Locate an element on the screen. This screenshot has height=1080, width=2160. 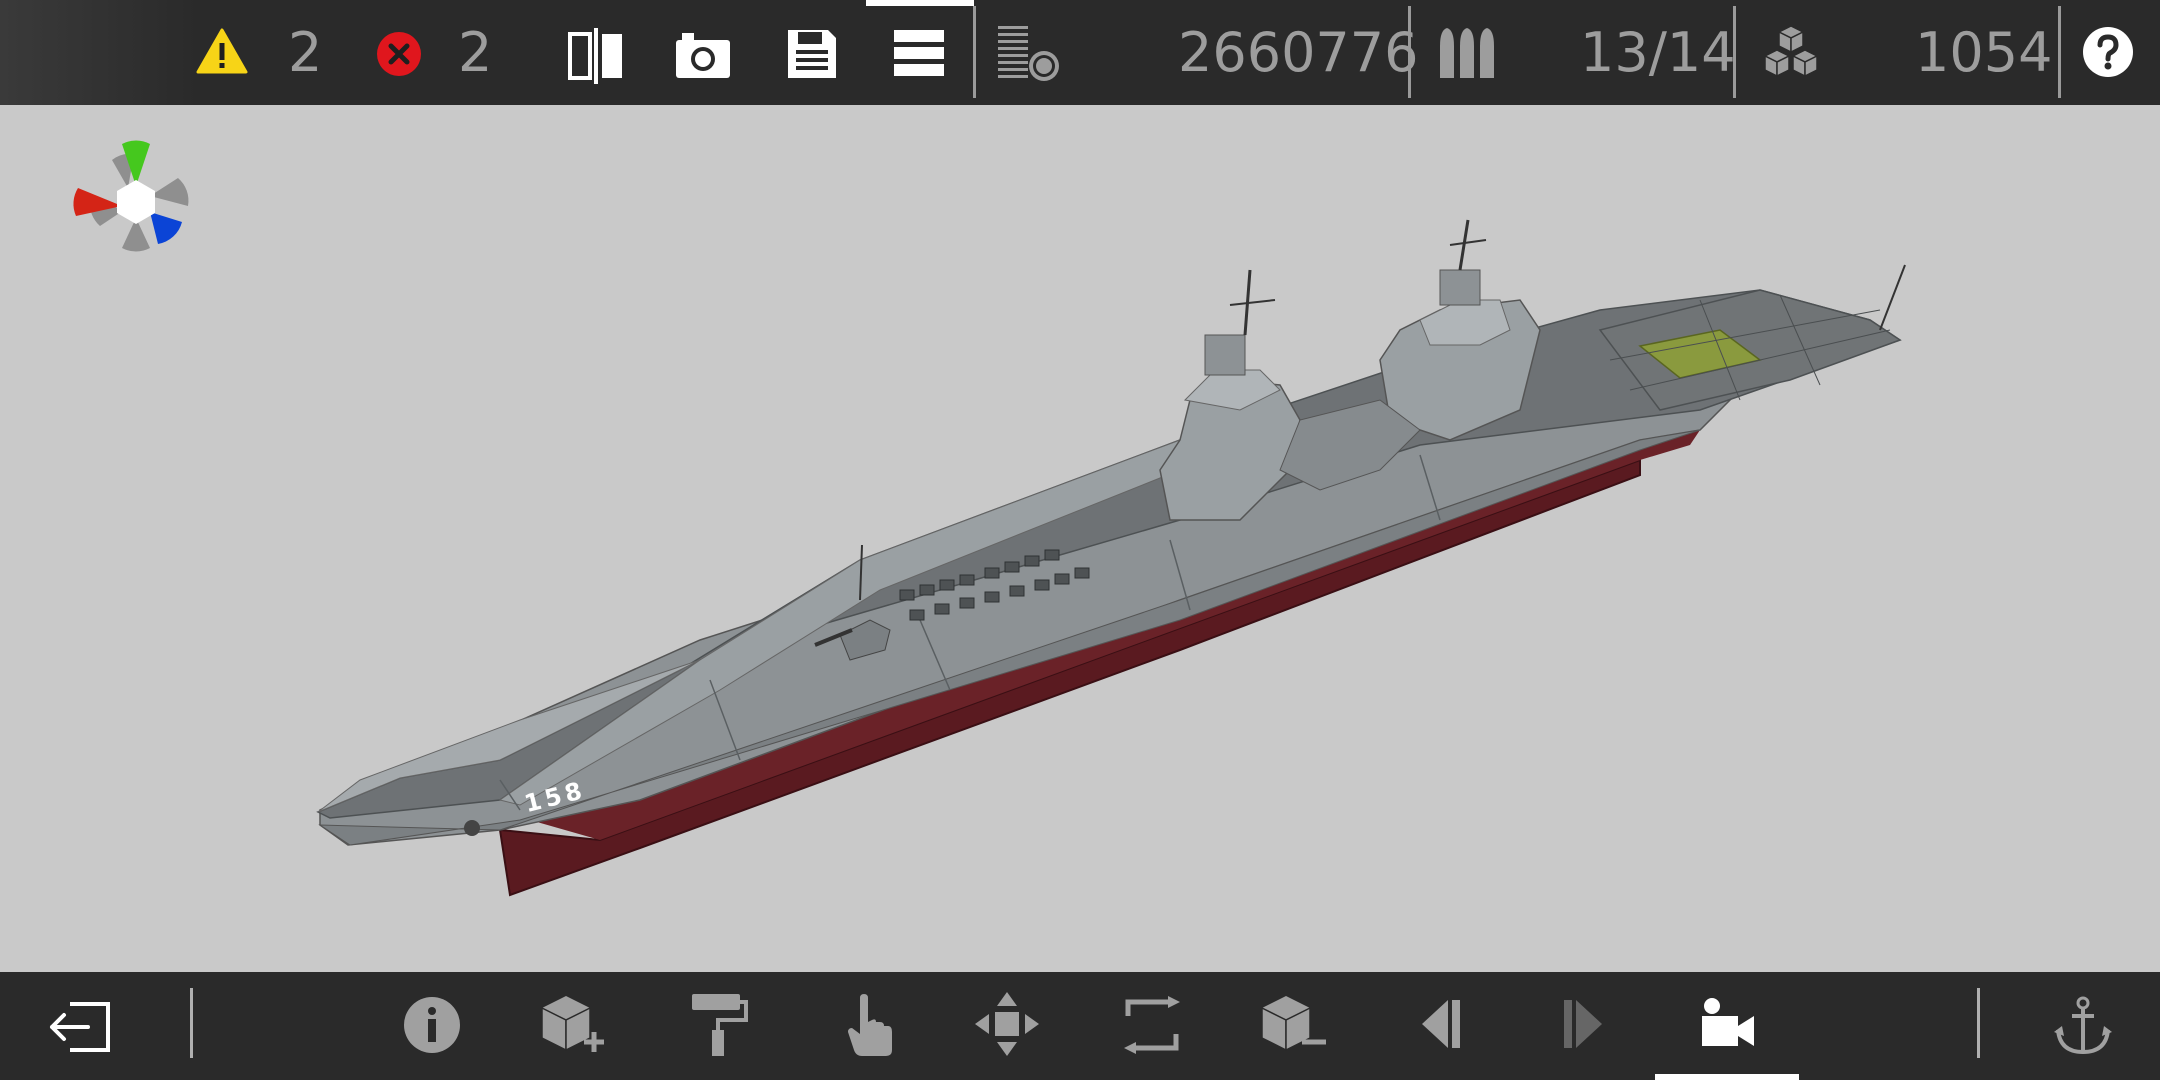
save-disk-icon is located at coordinates (812, 54).